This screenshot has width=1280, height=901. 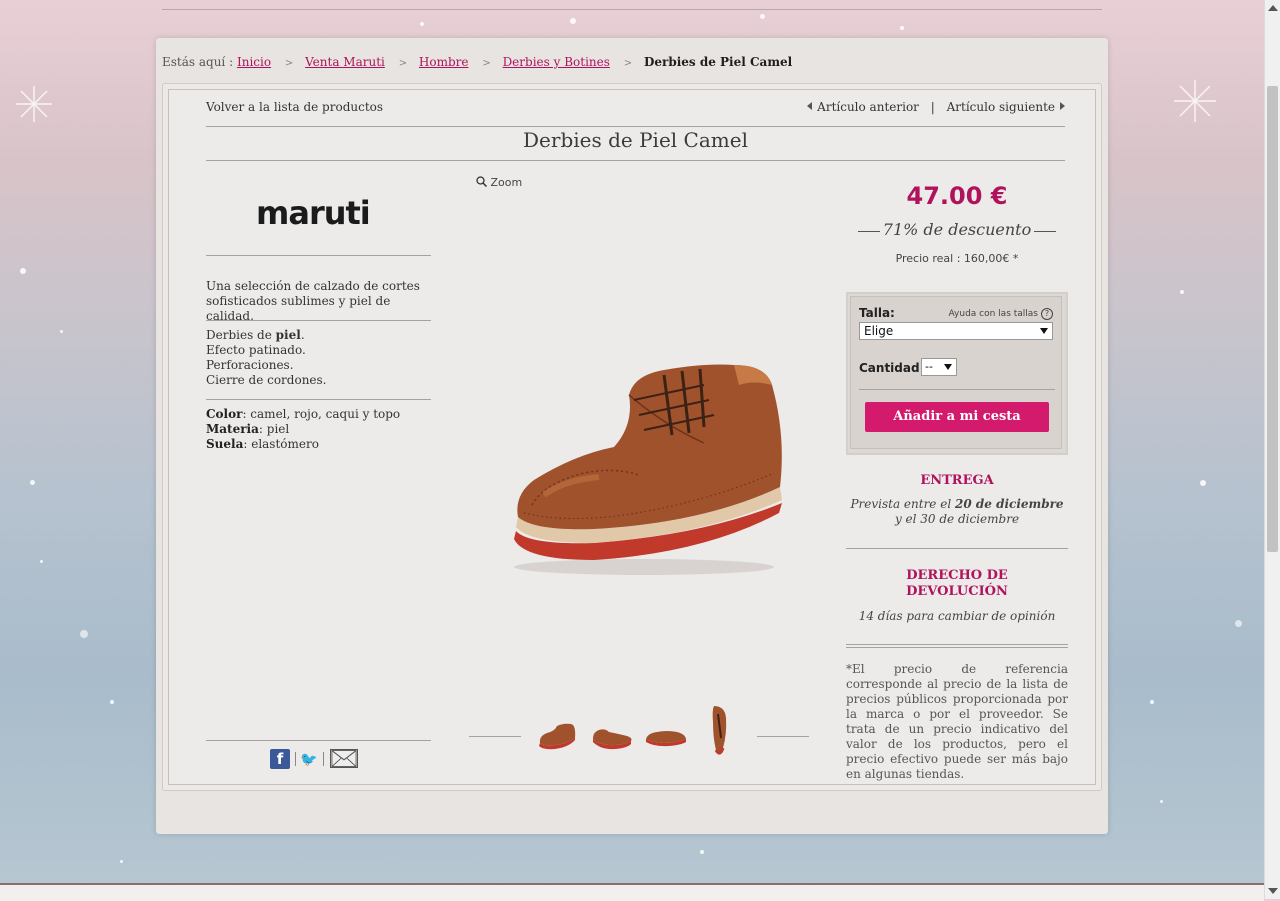 I want to click on facebook-icon: f, so click(x=280, y=759).